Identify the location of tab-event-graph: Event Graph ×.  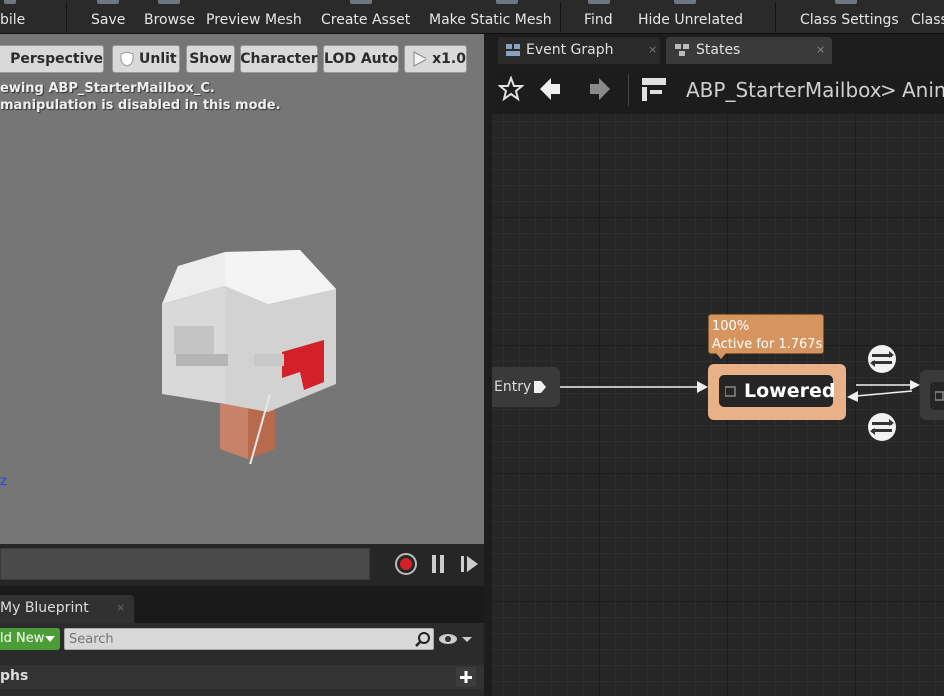
(579, 50).